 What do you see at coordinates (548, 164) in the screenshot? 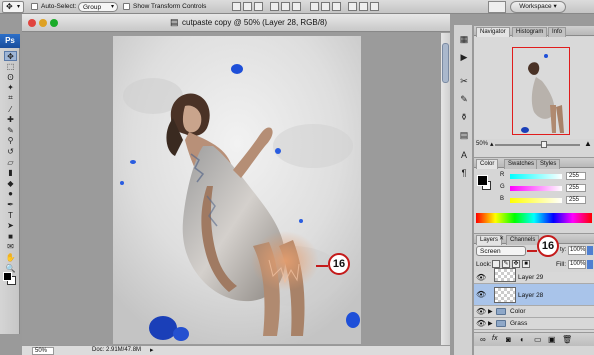
I see `tab-styles: Styles` at bounding box center [548, 164].